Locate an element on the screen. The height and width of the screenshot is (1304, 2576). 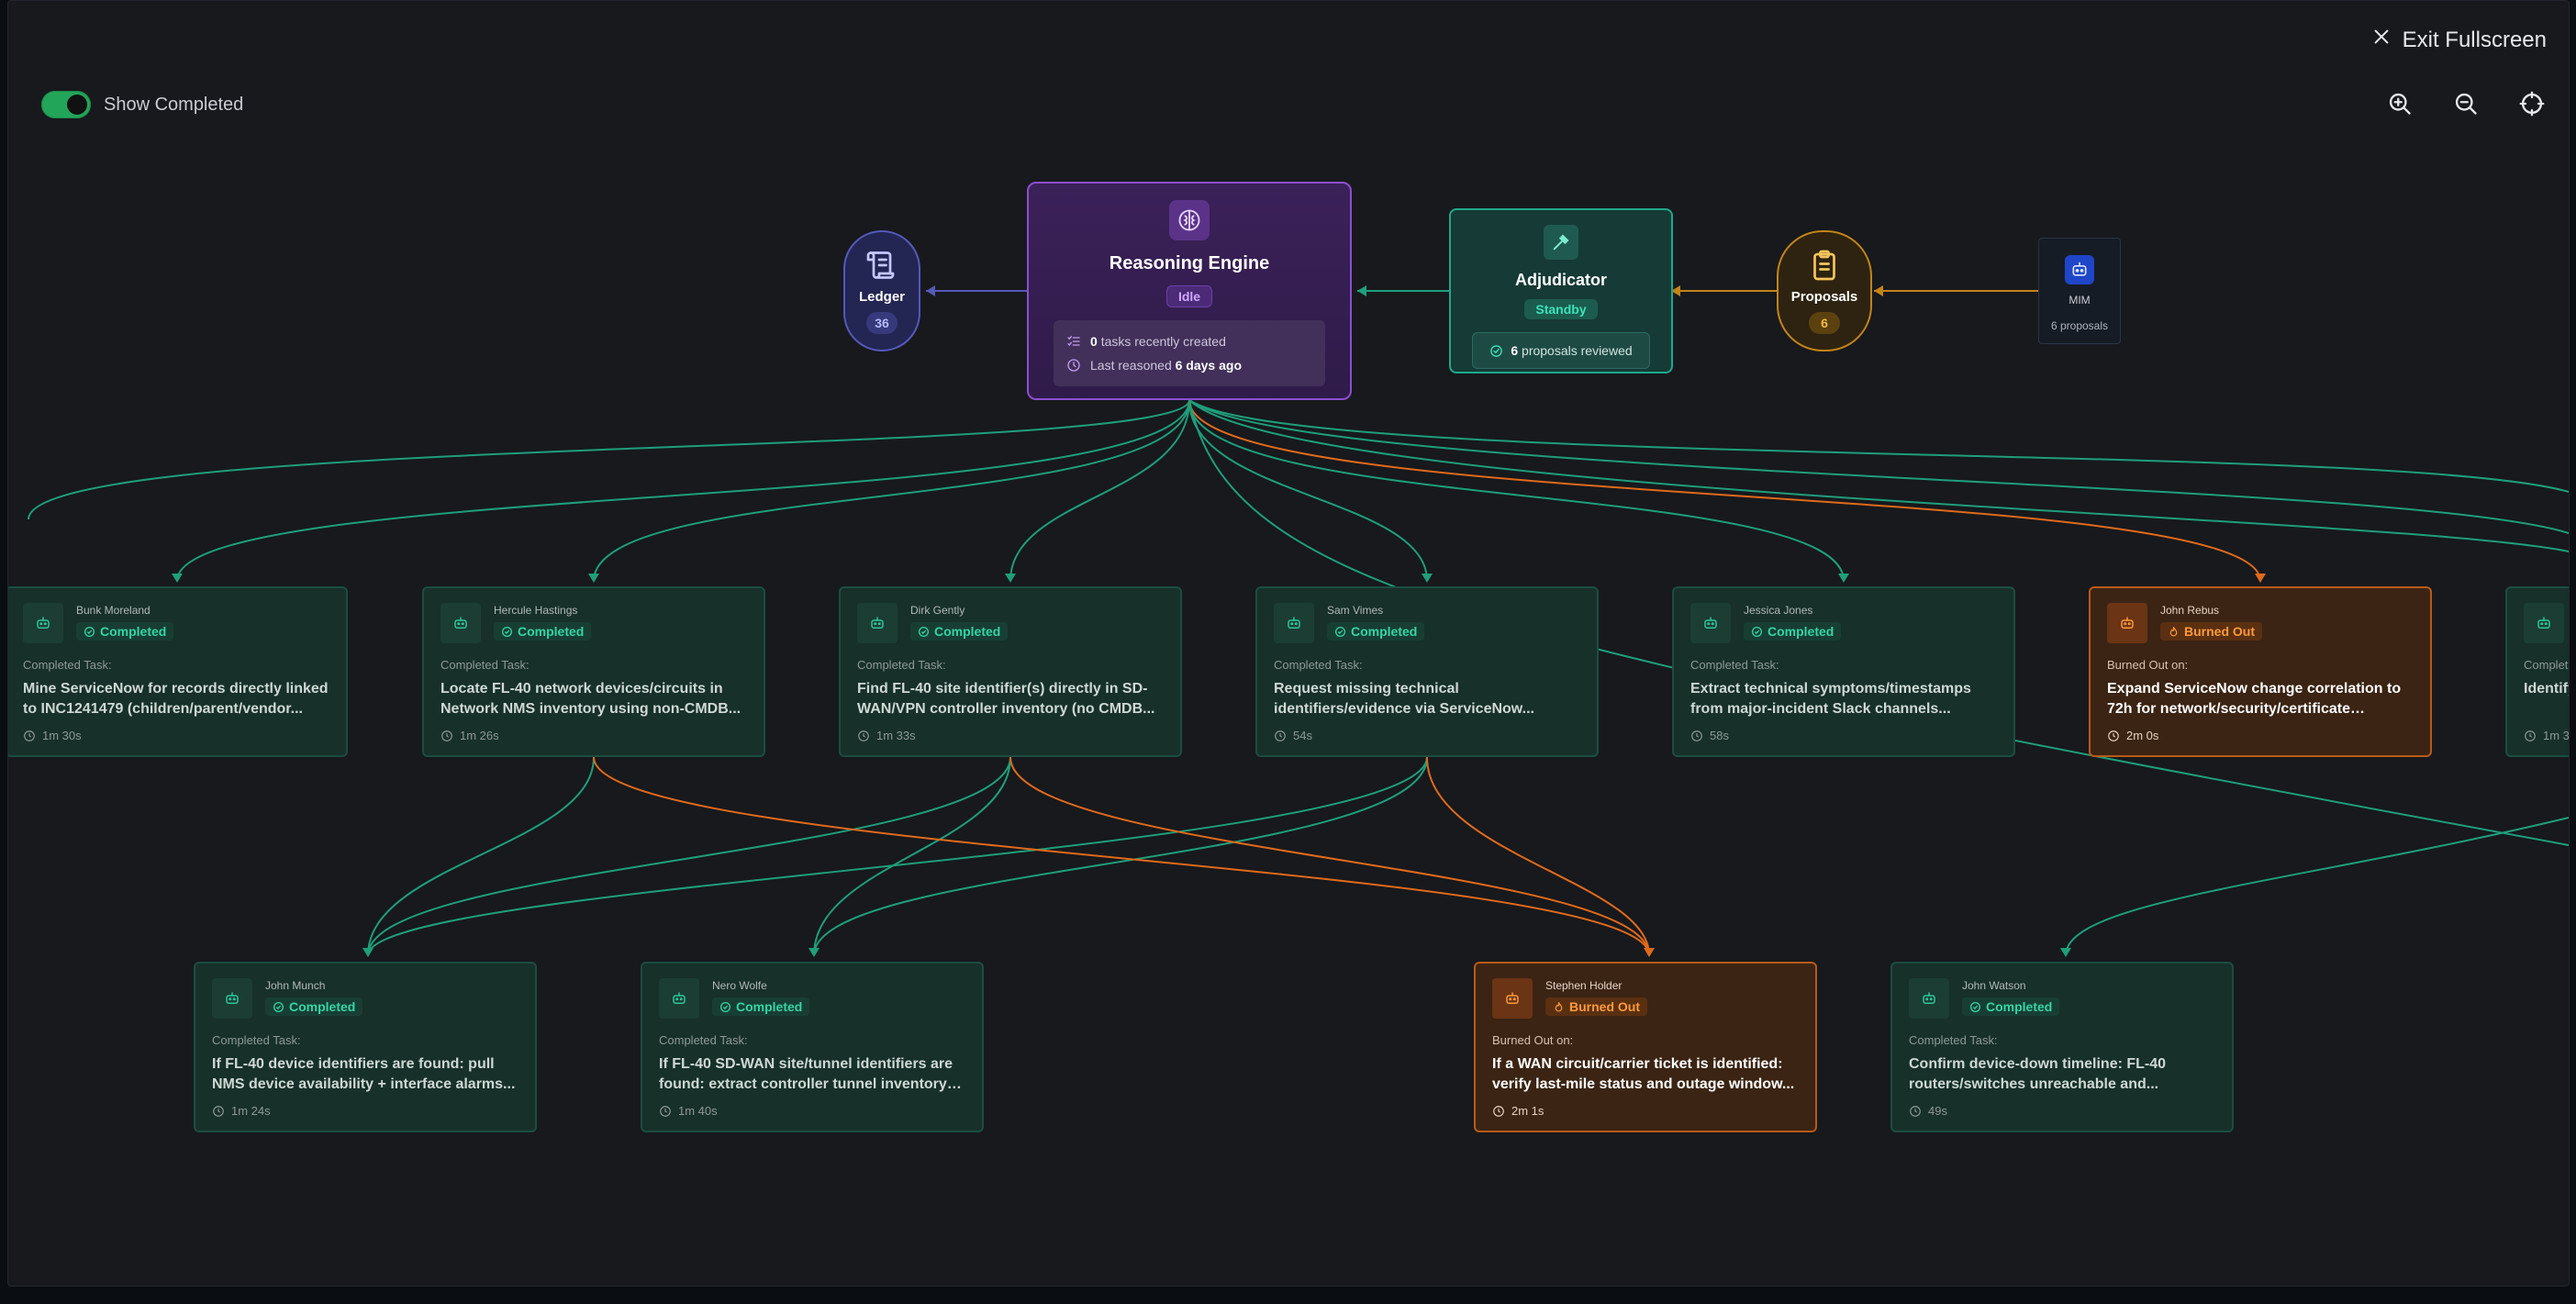
status-badge: Burned Out is located at coordinates (2211, 632).